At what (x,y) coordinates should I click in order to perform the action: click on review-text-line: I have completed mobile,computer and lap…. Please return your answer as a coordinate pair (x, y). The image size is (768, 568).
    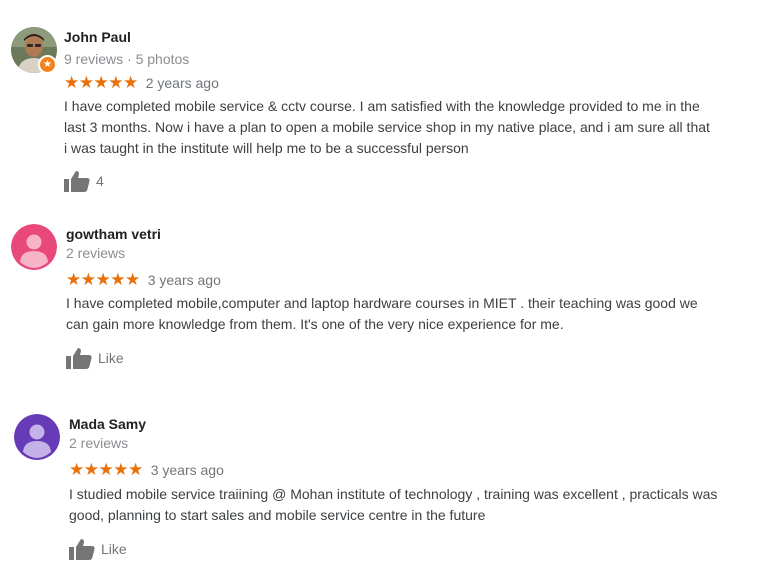
    Looking at the image, I should click on (382, 303).